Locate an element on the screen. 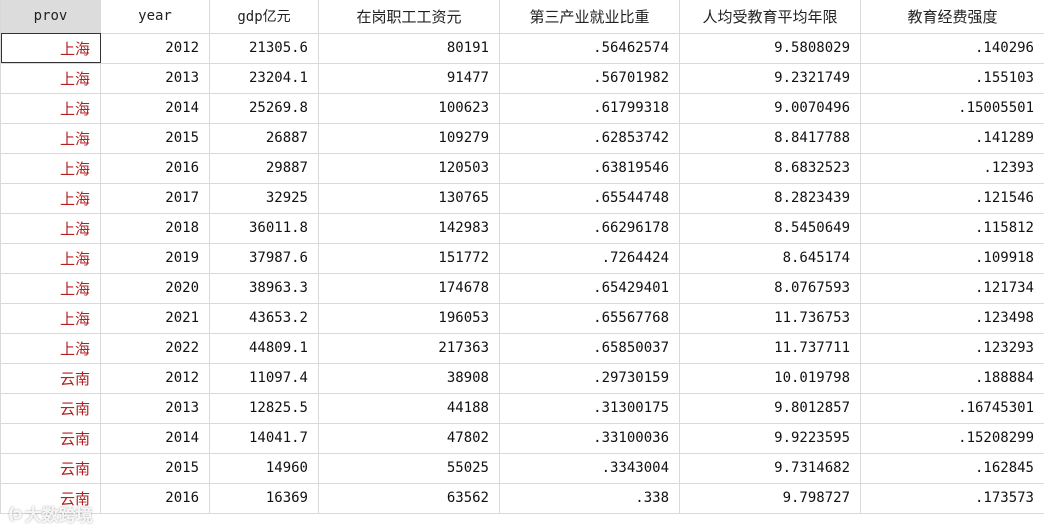 The image size is (1044, 532). cell-year: 2017 is located at coordinates (155, 198).